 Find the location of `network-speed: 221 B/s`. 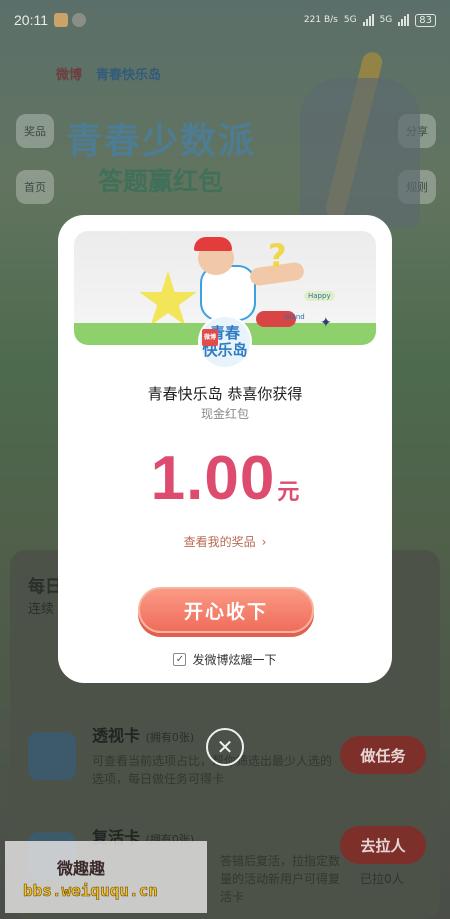

network-speed: 221 B/s is located at coordinates (320, 20).